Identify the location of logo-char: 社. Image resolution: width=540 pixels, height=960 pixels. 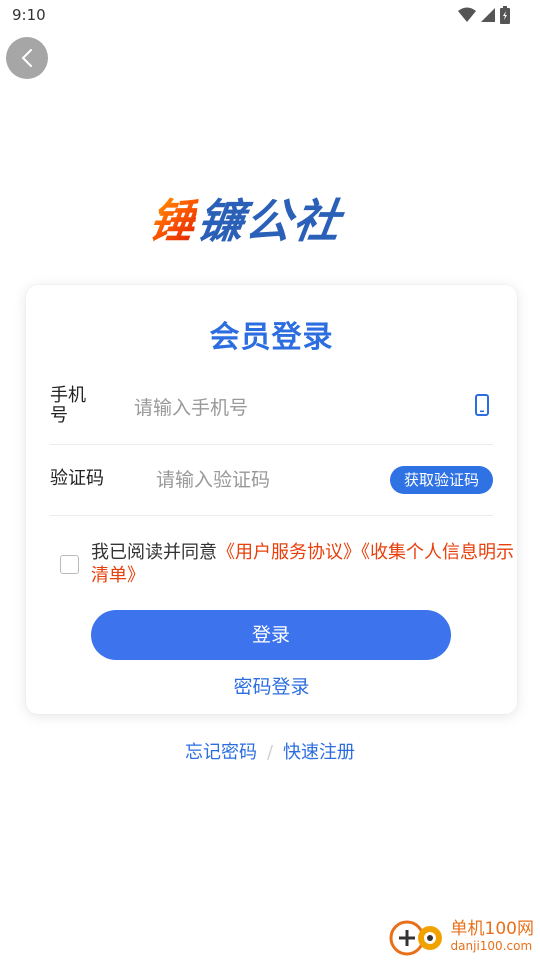
(316, 221).